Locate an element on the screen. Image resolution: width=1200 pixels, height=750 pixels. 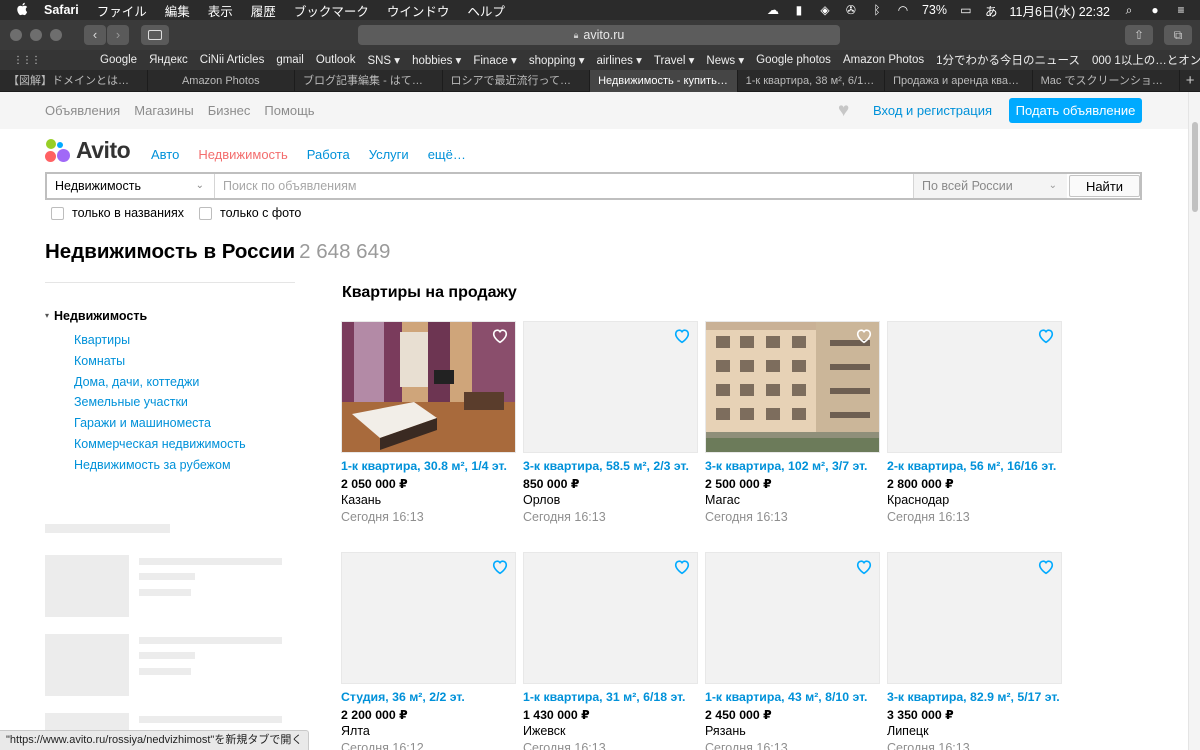
menu-view: 表示 is located at coordinates (220, 10).